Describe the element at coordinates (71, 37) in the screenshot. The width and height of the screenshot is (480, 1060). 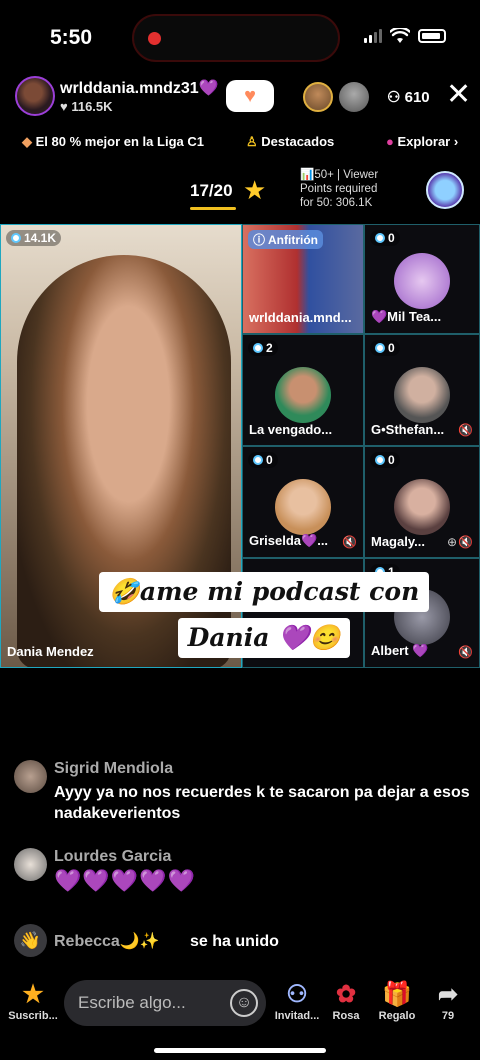
I see `clock: 5:50` at that location.